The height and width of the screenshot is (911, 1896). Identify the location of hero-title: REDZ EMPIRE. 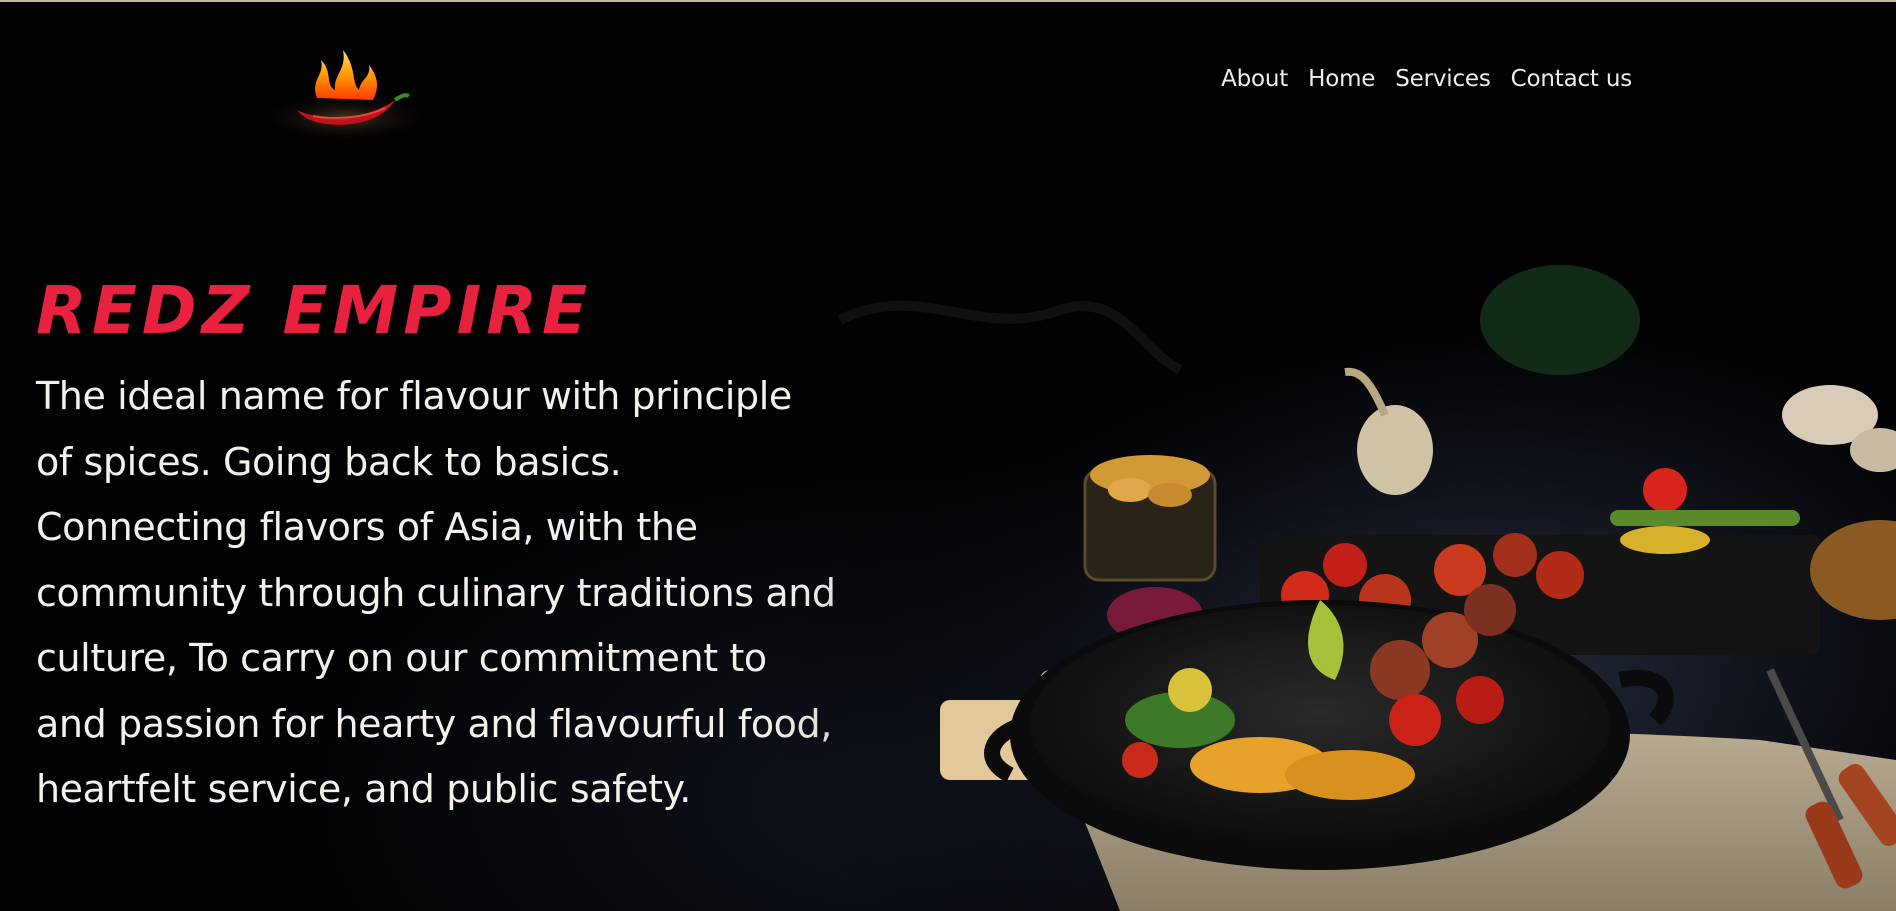
(314, 310).